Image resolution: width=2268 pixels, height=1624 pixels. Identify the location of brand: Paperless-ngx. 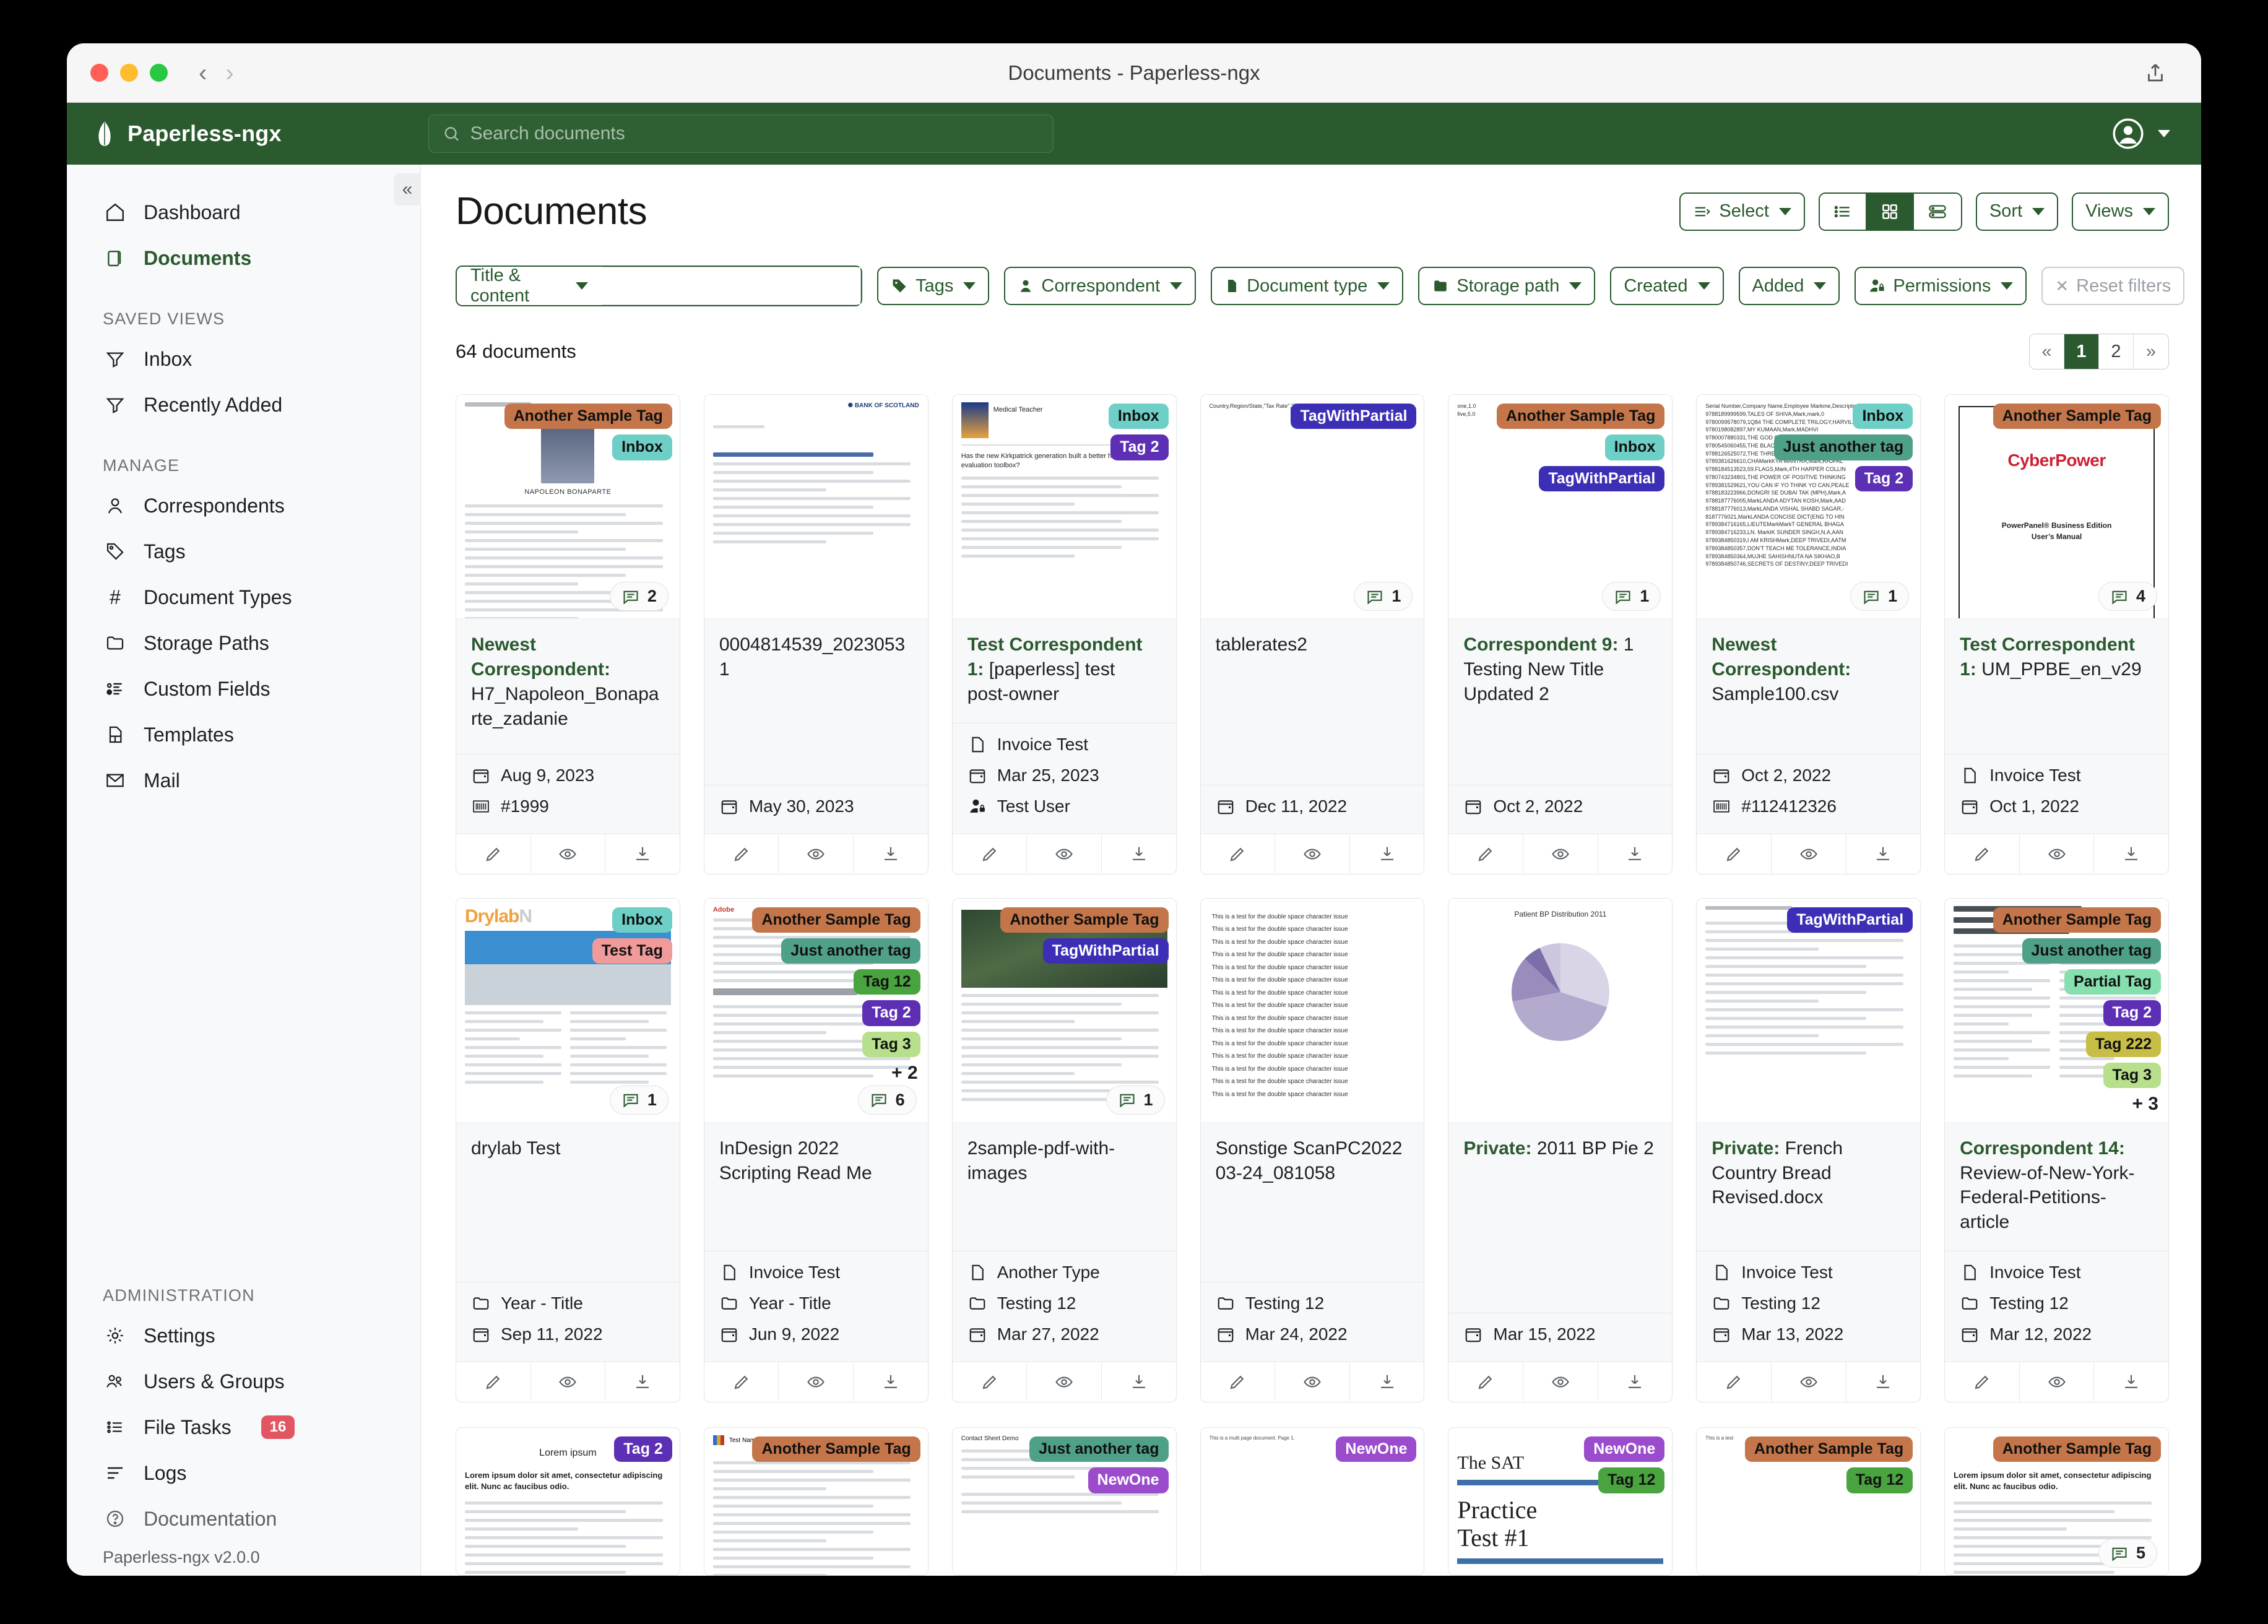
(261, 133).